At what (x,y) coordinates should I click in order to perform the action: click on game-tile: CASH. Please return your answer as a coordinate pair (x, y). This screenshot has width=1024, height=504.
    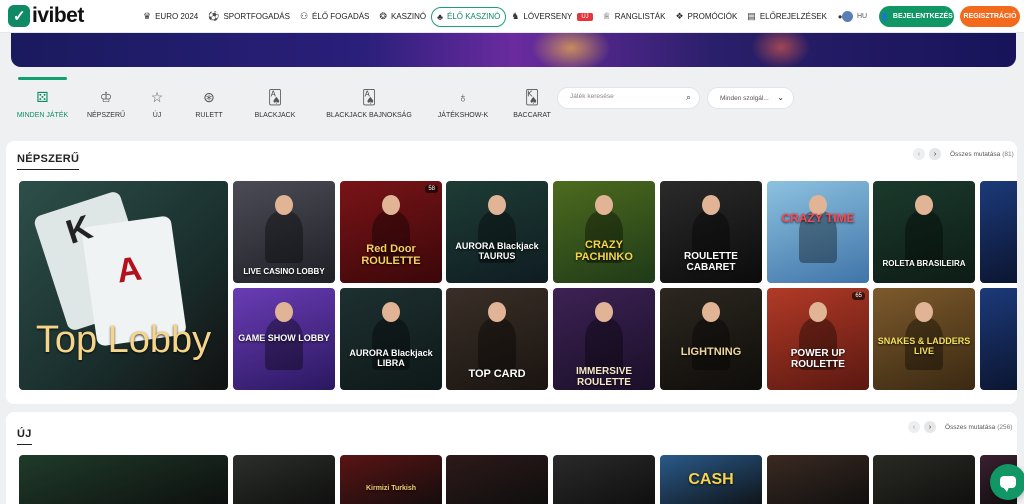
    Looking at the image, I should click on (711, 479).